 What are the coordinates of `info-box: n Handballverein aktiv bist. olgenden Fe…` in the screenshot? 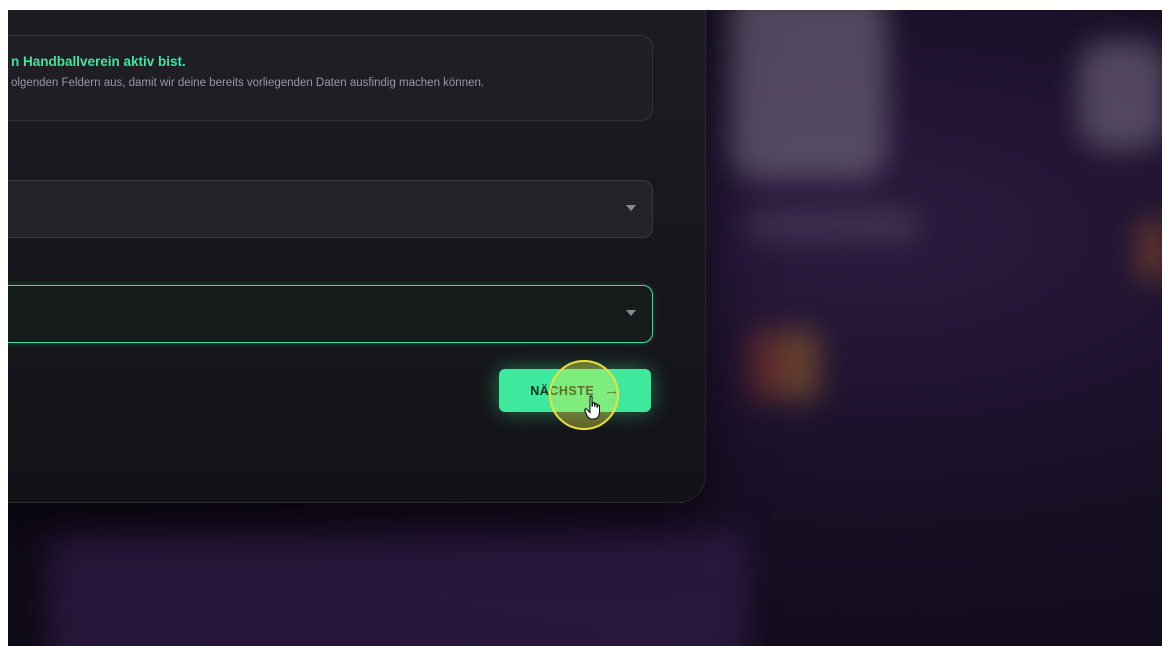 It's located at (330, 78).